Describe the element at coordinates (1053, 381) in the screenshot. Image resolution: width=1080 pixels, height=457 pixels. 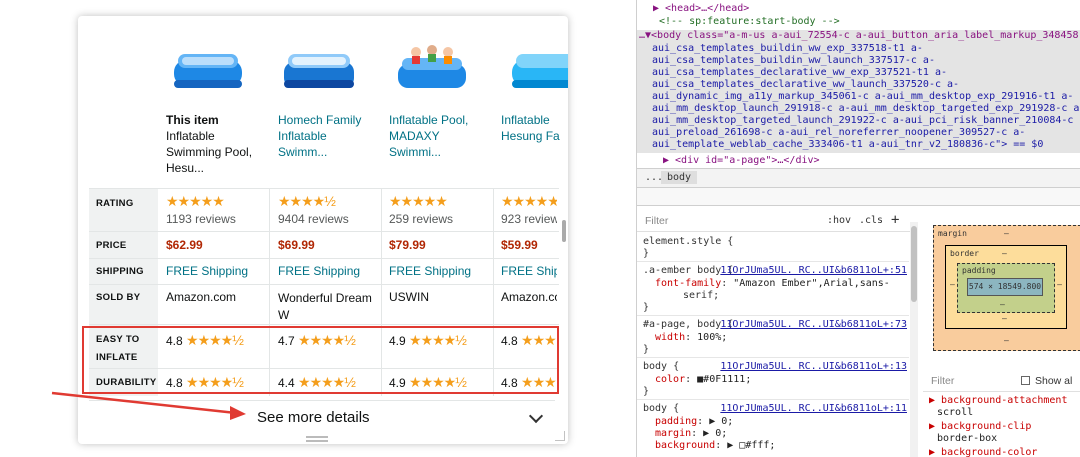
I see `show-all-label: Show al` at that location.